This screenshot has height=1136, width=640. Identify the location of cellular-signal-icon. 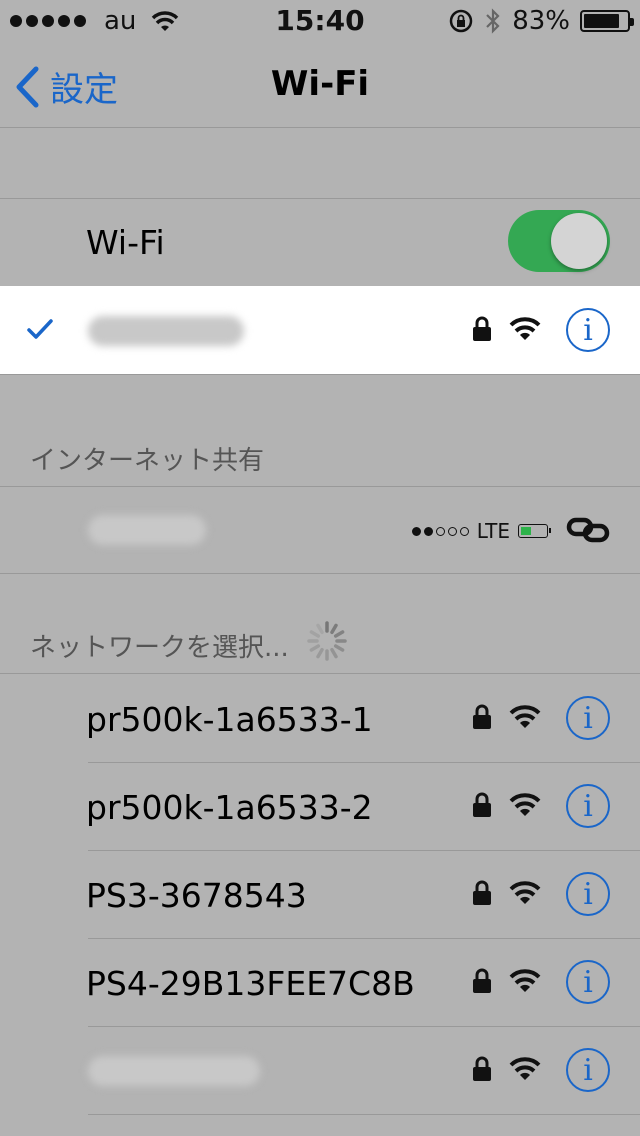
(440, 531).